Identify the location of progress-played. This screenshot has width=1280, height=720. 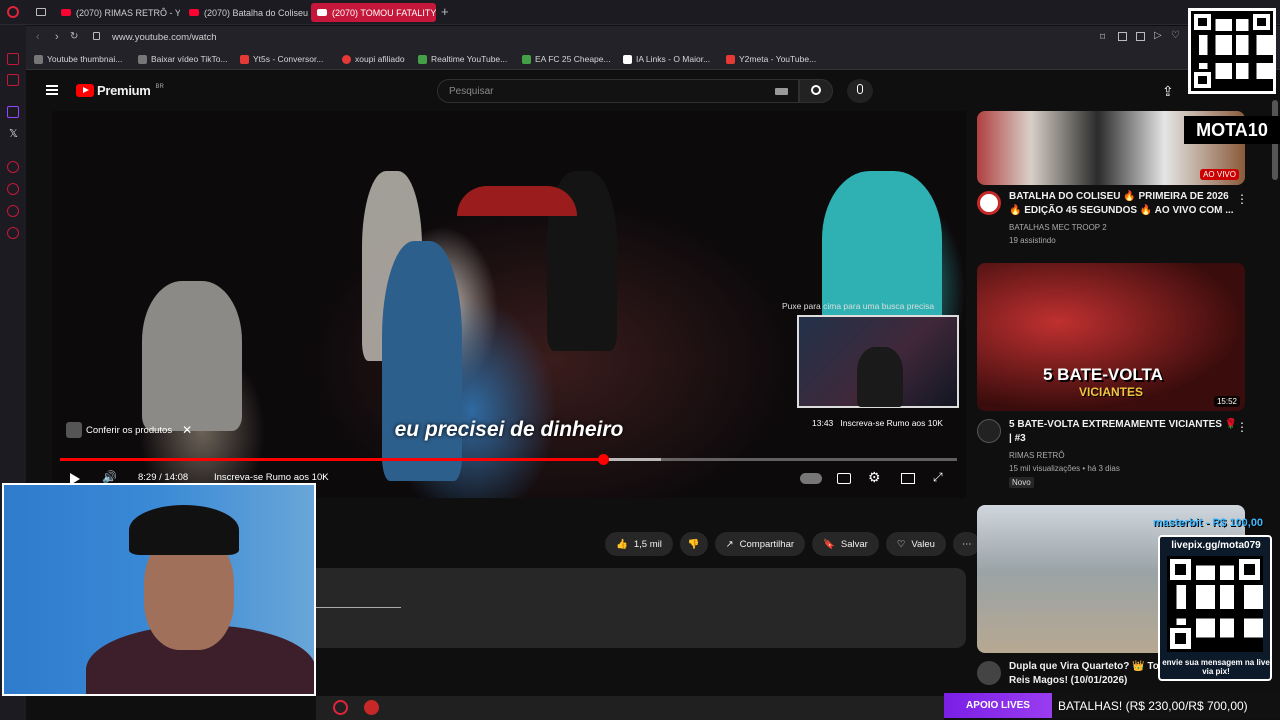
(331, 459).